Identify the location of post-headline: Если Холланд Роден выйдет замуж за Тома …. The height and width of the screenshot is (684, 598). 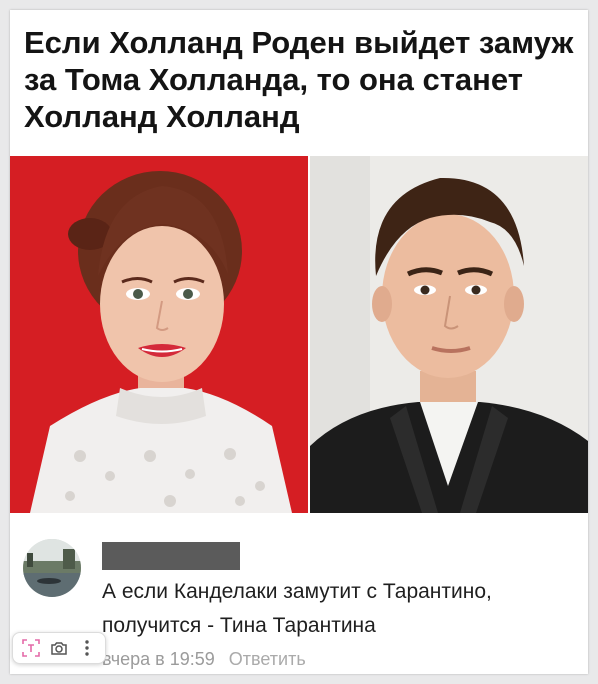
(299, 79).